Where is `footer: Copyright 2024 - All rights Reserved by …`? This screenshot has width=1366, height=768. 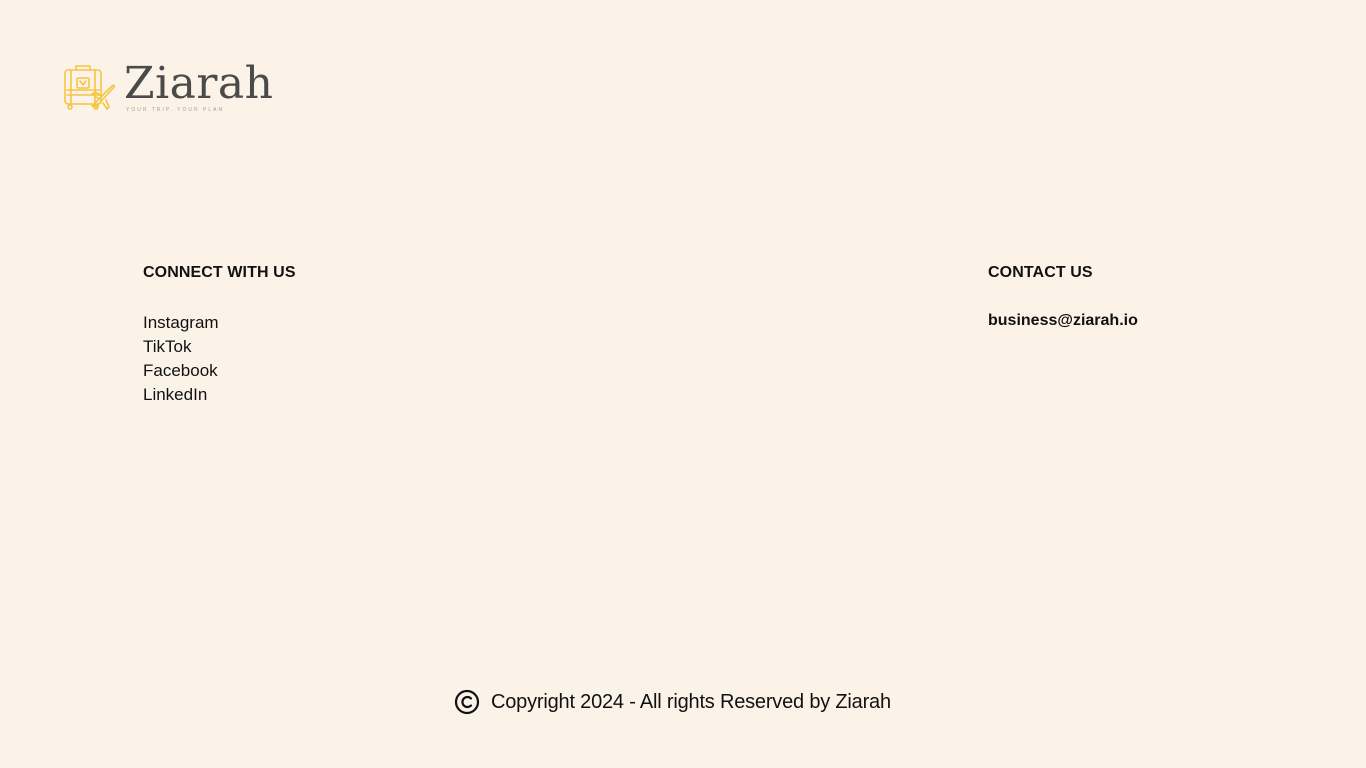 footer: Copyright 2024 - All rights Reserved by … is located at coordinates (672, 702).